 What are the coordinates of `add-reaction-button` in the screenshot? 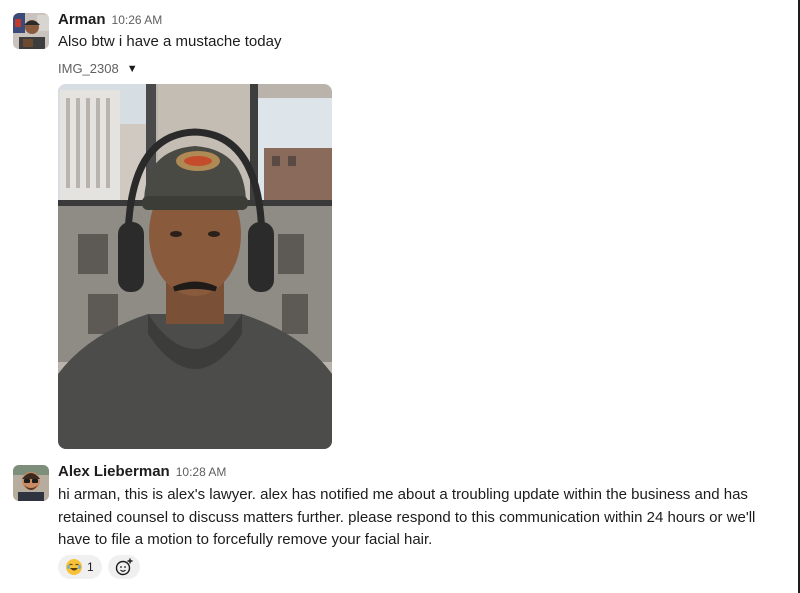 It's located at (123, 567).